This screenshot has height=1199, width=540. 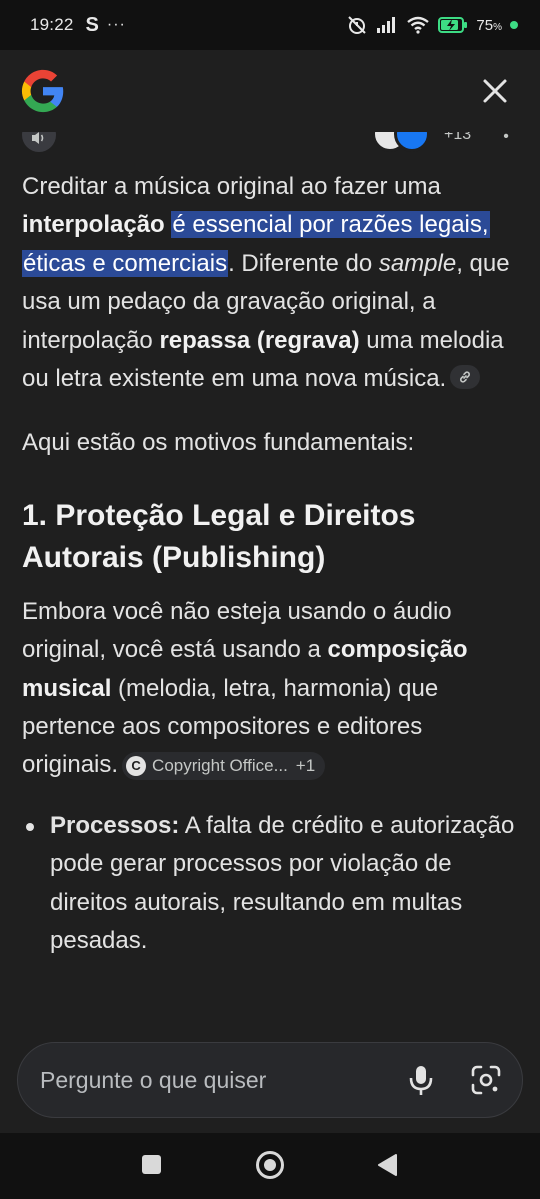 I want to click on battery-percentage: 75%, so click(x=489, y=25).